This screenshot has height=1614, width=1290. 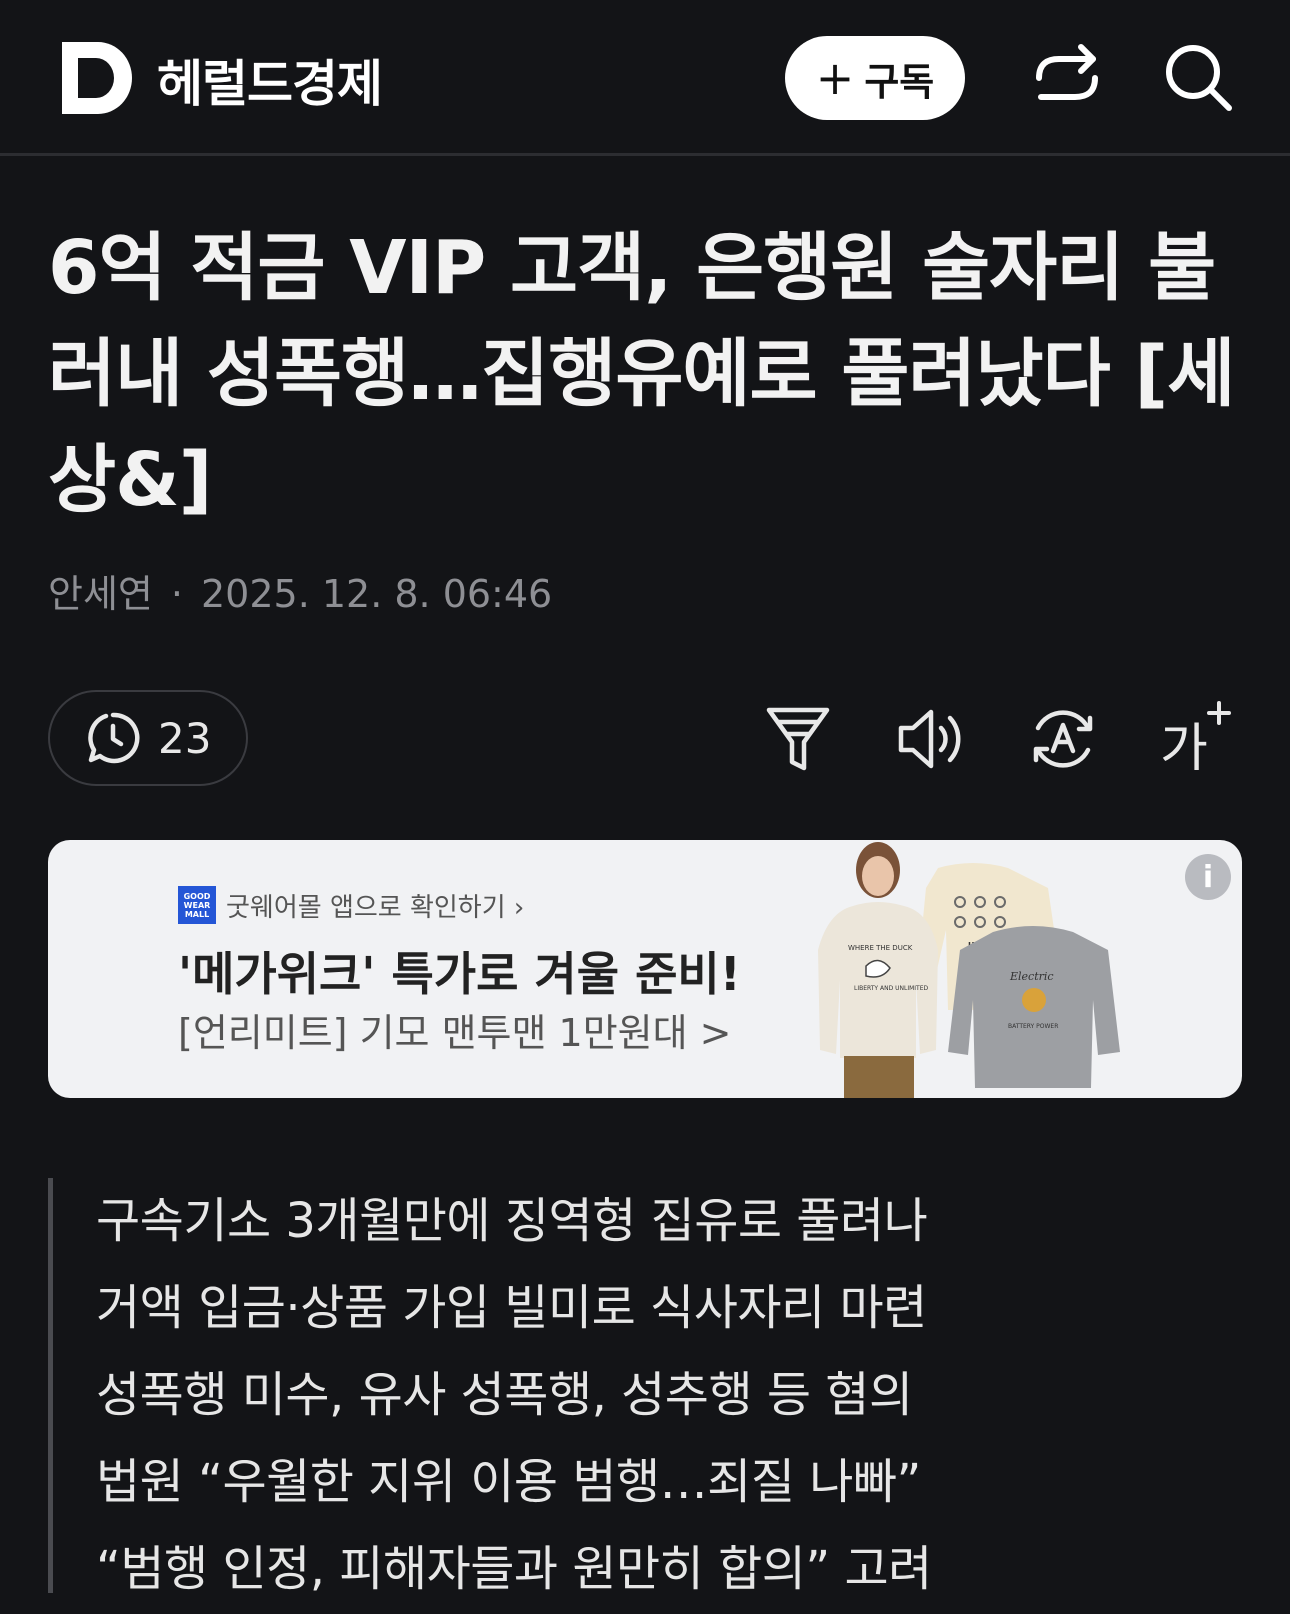 What do you see at coordinates (1033, 1026) in the screenshot?
I see `svg-text: BATTERY POWER` at bounding box center [1033, 1026].